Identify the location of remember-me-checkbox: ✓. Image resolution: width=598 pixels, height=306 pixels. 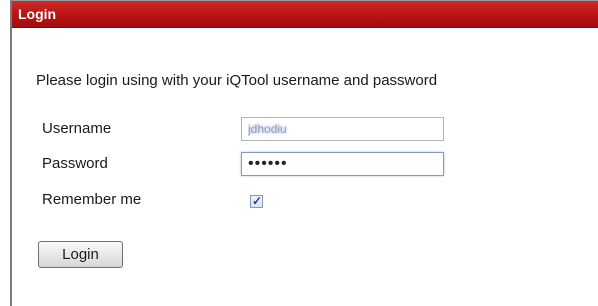
(256, 201).